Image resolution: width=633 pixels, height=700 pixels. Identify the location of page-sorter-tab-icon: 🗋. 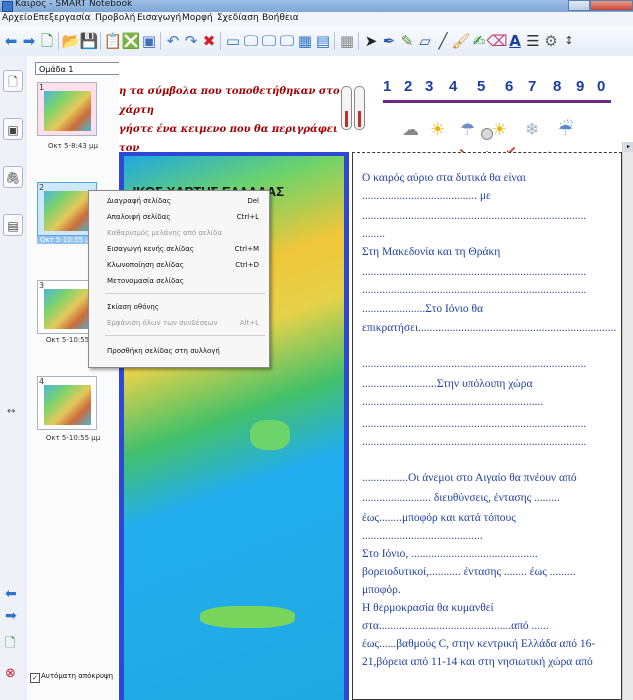
(13, 81).